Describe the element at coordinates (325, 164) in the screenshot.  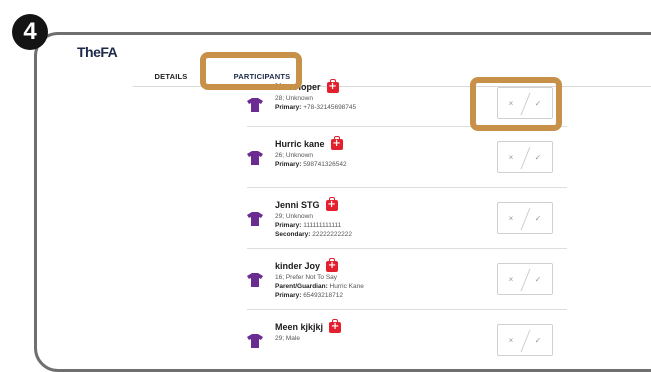
I see `detail-value: 598741326542` at that location.